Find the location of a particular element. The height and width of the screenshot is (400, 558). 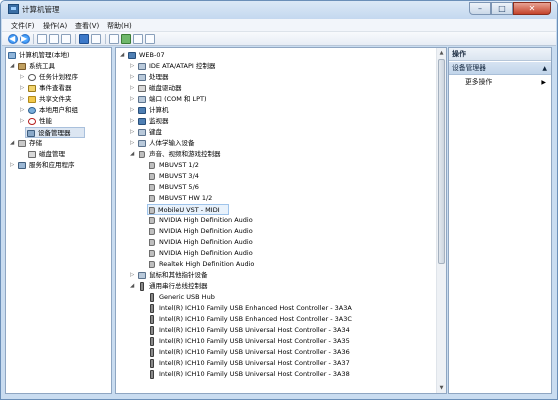

menu-file: 文件(F) is located at coordinates (23, 26).